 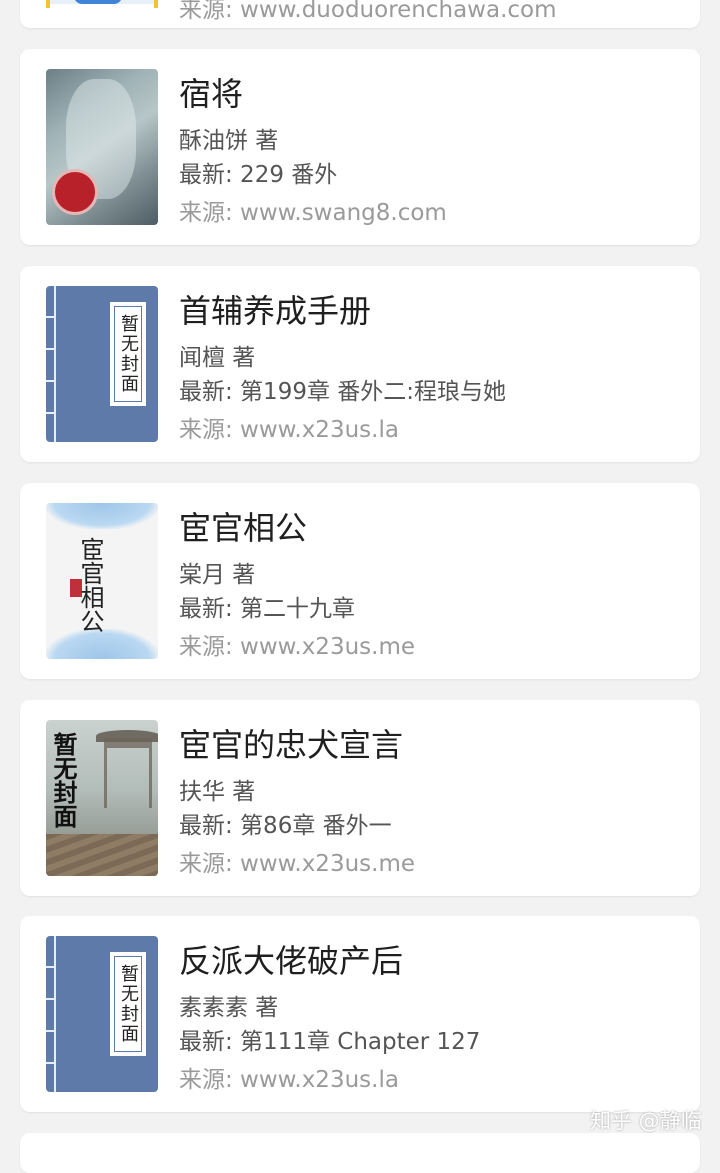 I want to click on book-cover-image, so click(x=102, y=147).